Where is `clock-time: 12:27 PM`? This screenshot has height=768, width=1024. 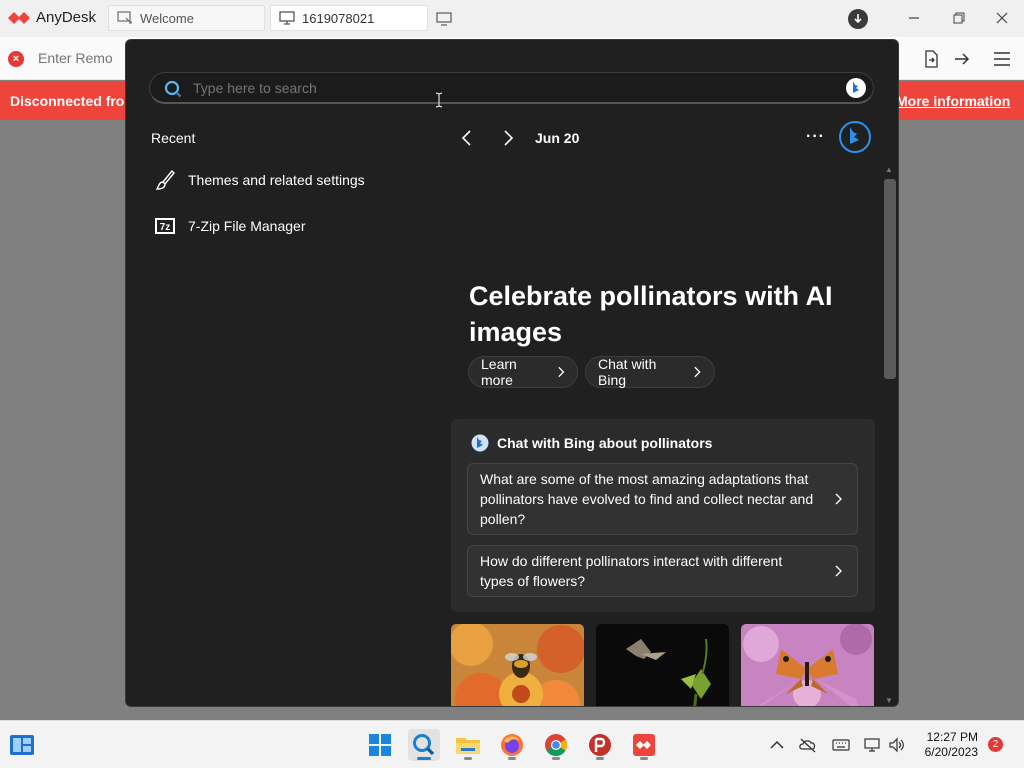
clock-time: 12:27 PM is located at coordinates (952, 737).